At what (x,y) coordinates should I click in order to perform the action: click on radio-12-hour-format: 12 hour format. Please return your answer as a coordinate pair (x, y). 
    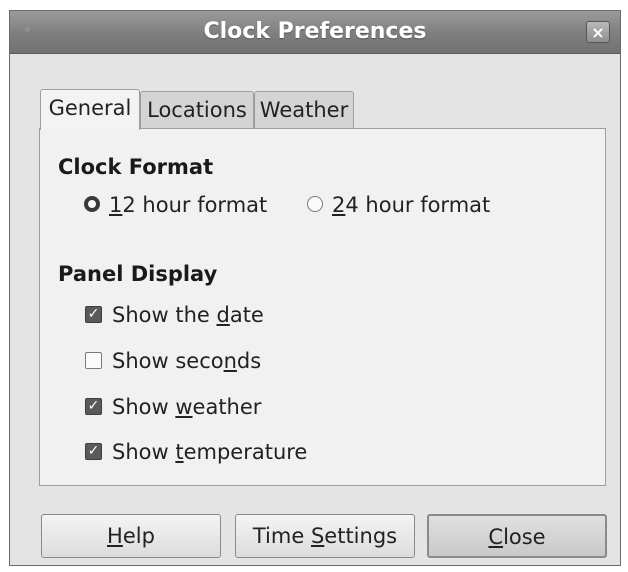
    Looking at the image, I should click on (175, 205).